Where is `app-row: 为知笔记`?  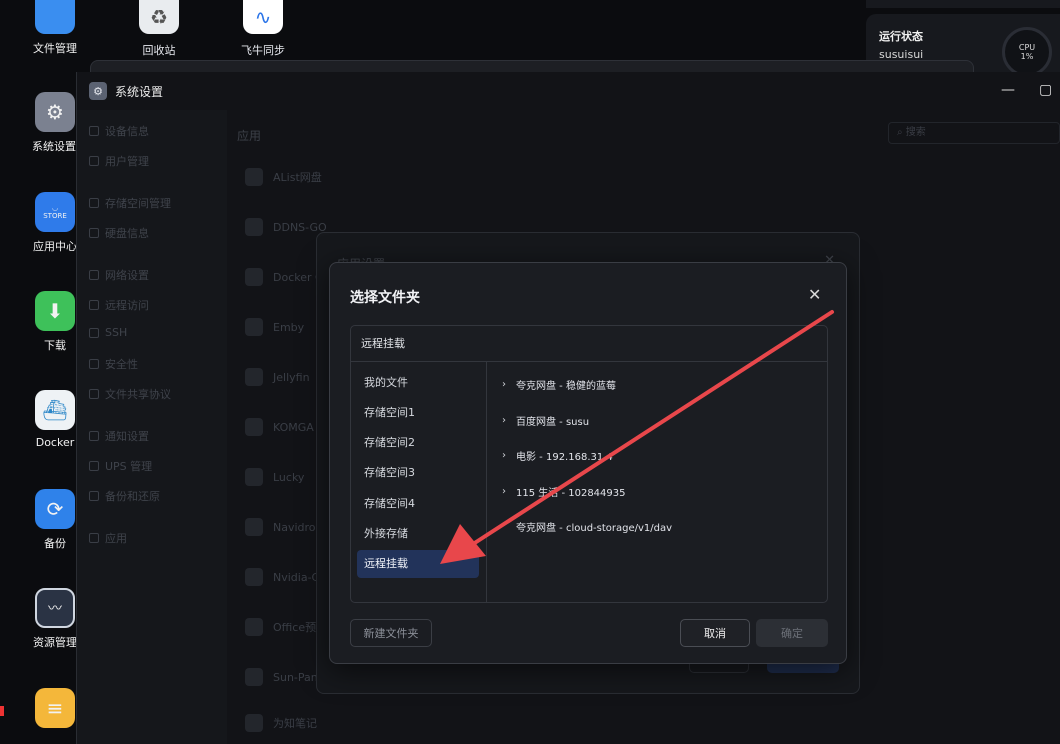
app-row: 为知笔记 is located at coordinates (281, 723).